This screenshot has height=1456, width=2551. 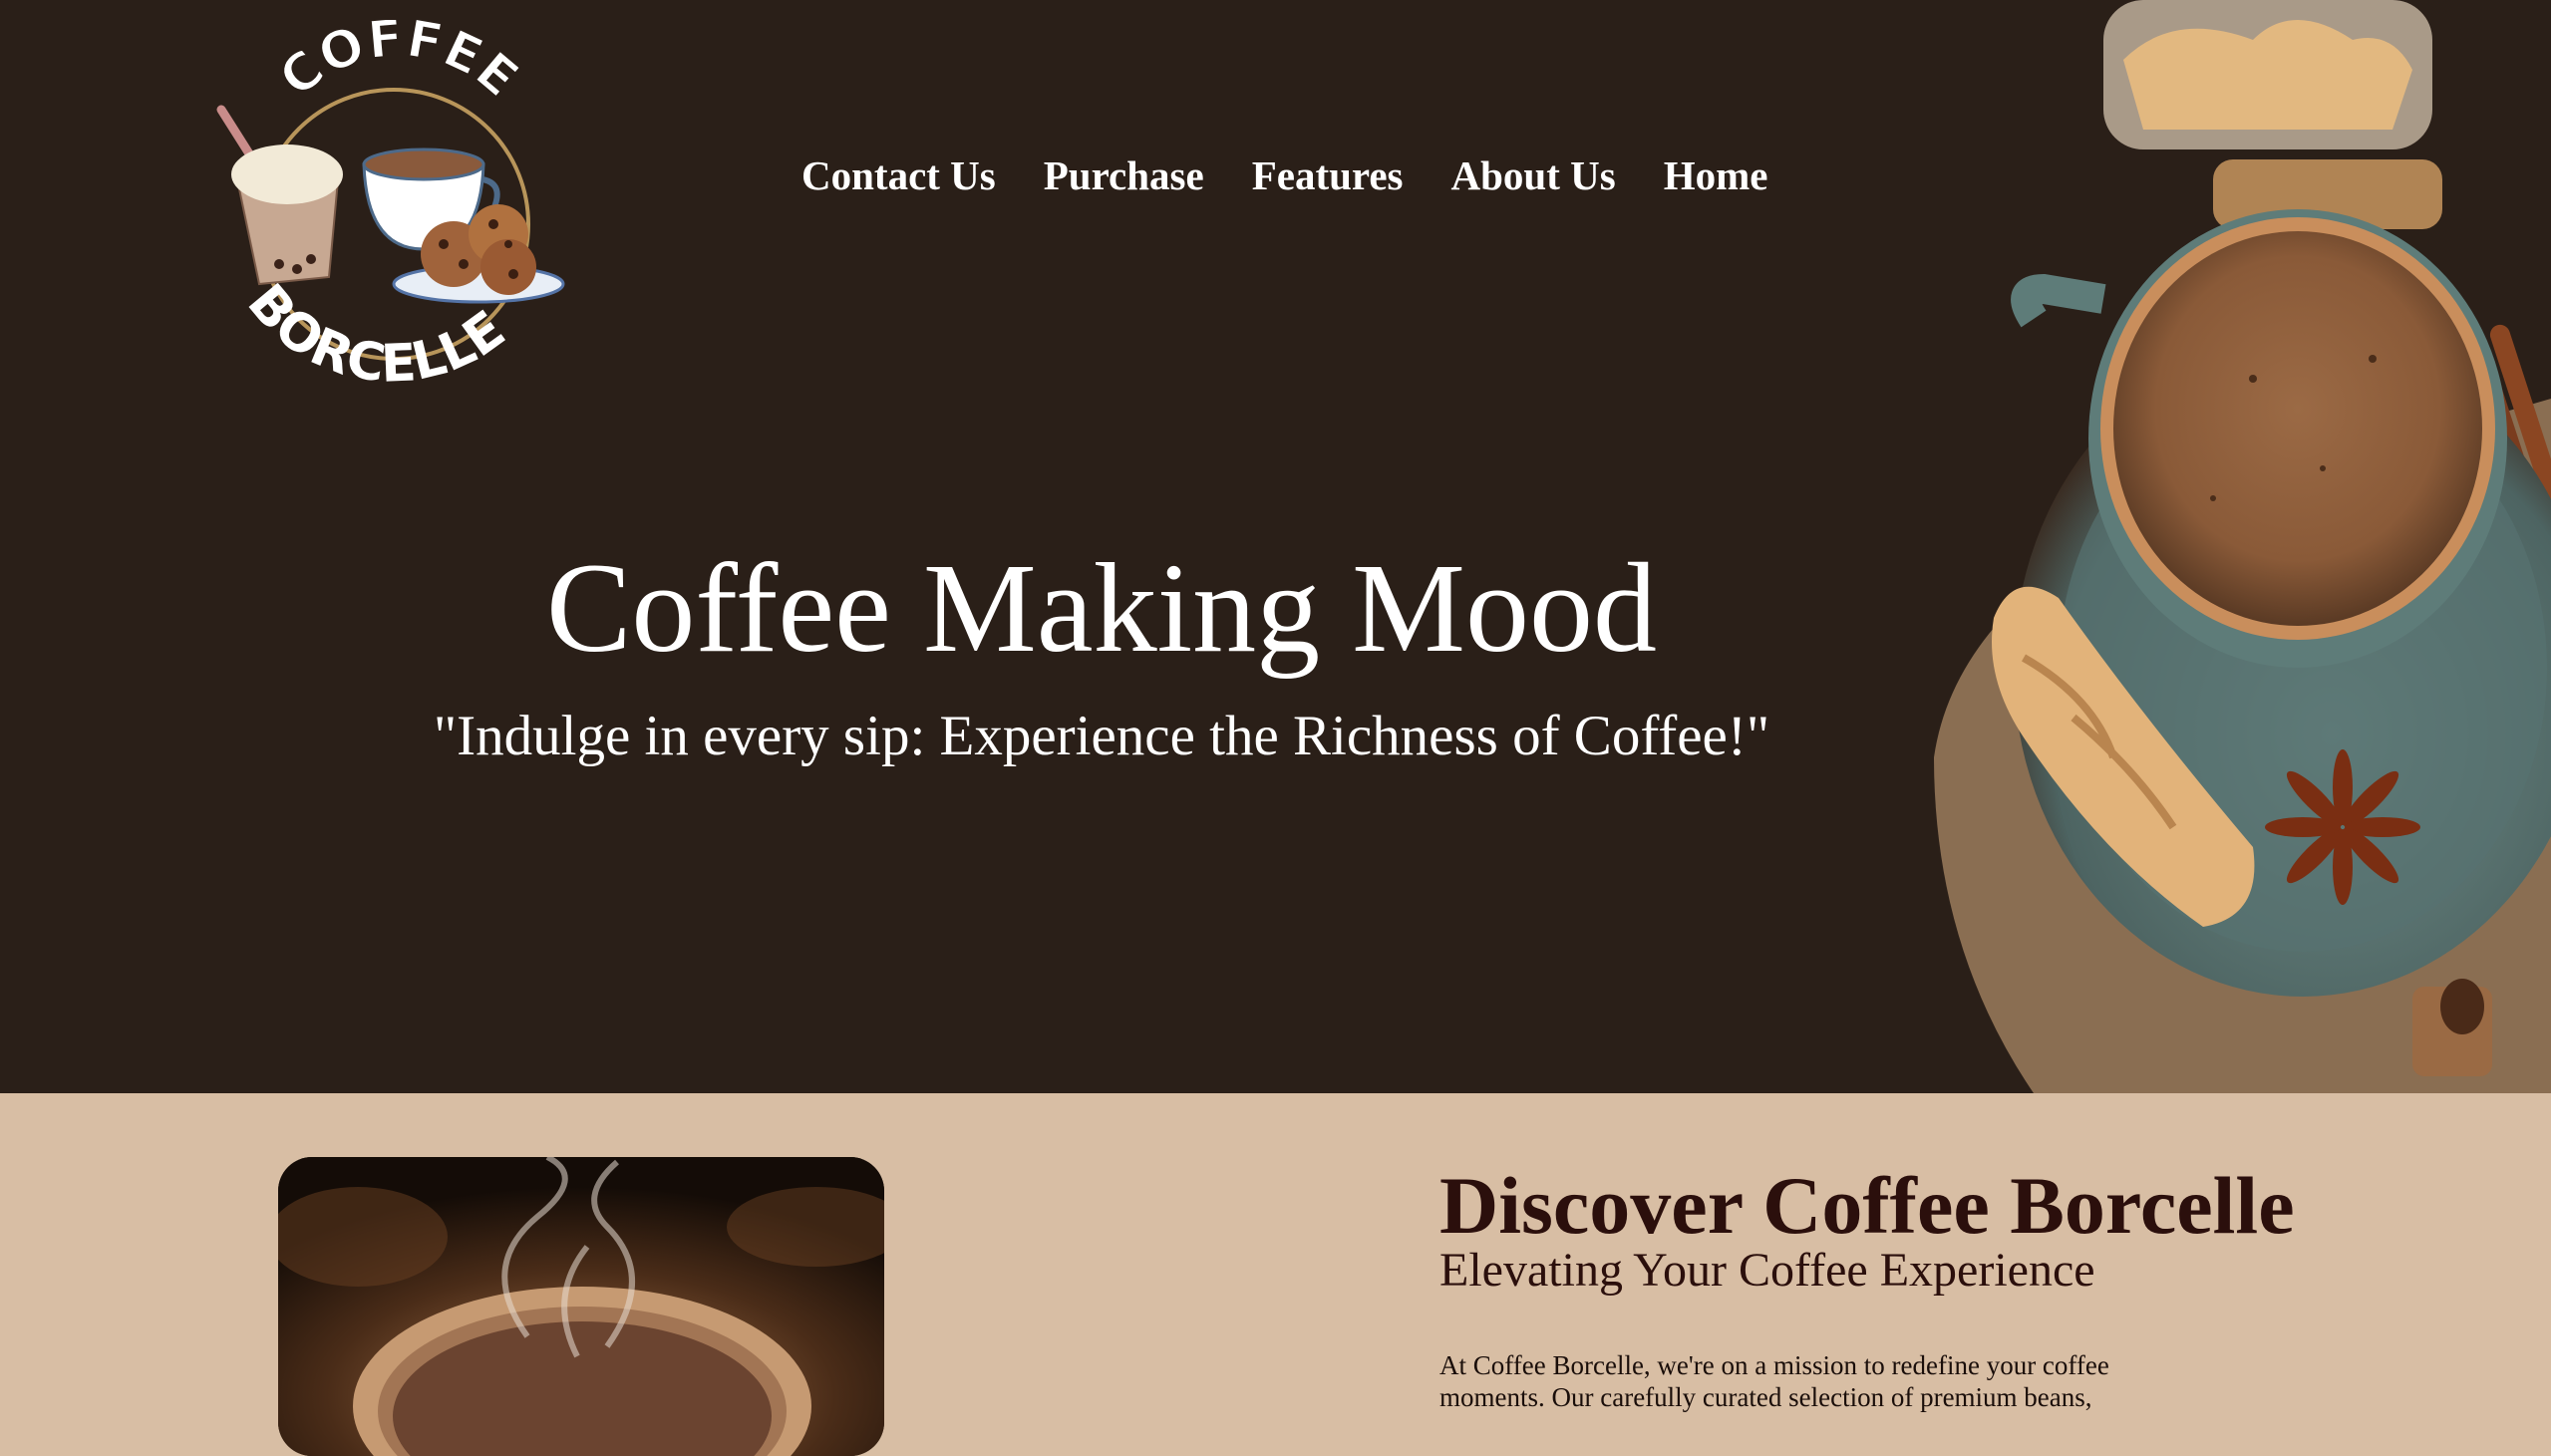 What do you see at coordinates (899, 175) in the screenshot?
I see `nav-contact-us: Contact Us` at bounding box center [899, 175].